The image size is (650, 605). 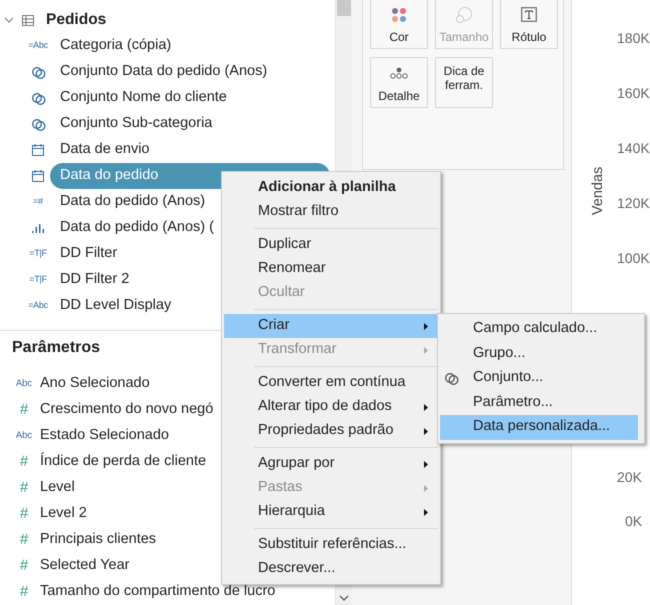 What do you see at coordinates (116, 46) in the screenshot?
I see `field-item: Categoria (cópia)` at bounding box center [116, 46].